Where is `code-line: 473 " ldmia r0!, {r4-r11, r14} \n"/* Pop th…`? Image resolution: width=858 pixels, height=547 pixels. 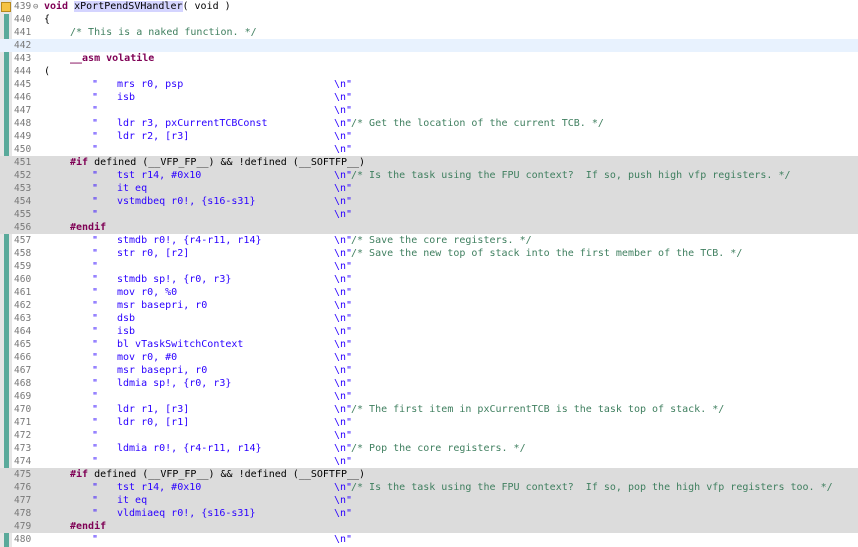
code-line: 473 " ldmia r0!, {r4-r11, r14} \n"/* Pop th… is located at coordinates (429, 448).